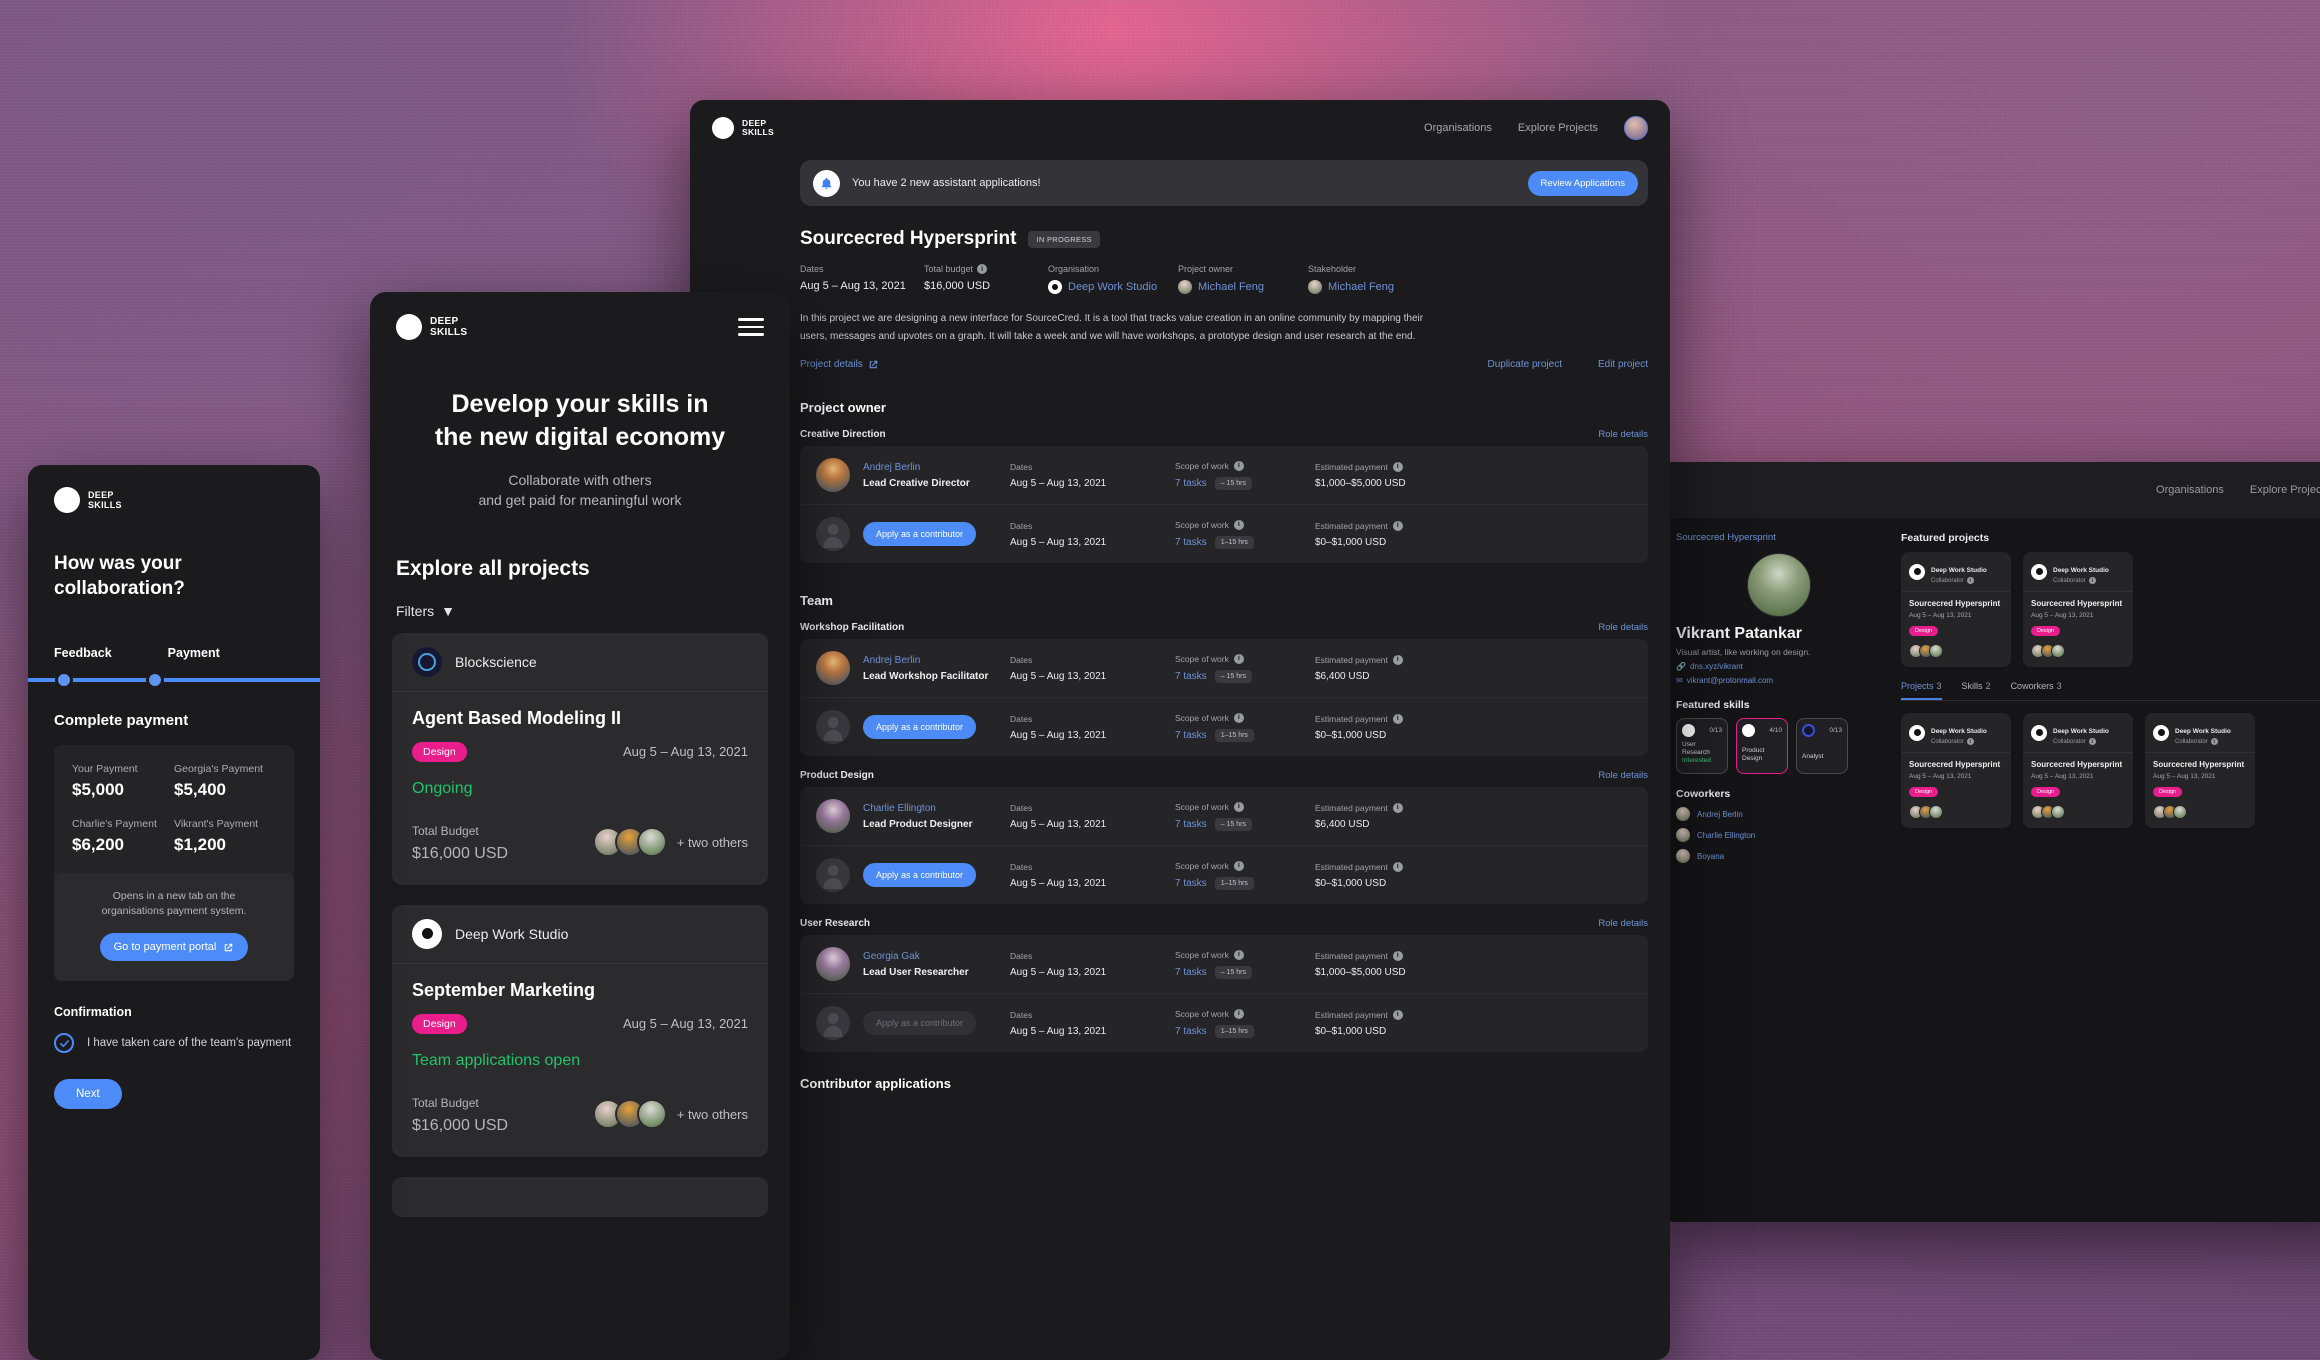 Image resolution: width=2320 pixels, height=1360 pixels. I want to click on project-card-partial, so click(580, 1196).